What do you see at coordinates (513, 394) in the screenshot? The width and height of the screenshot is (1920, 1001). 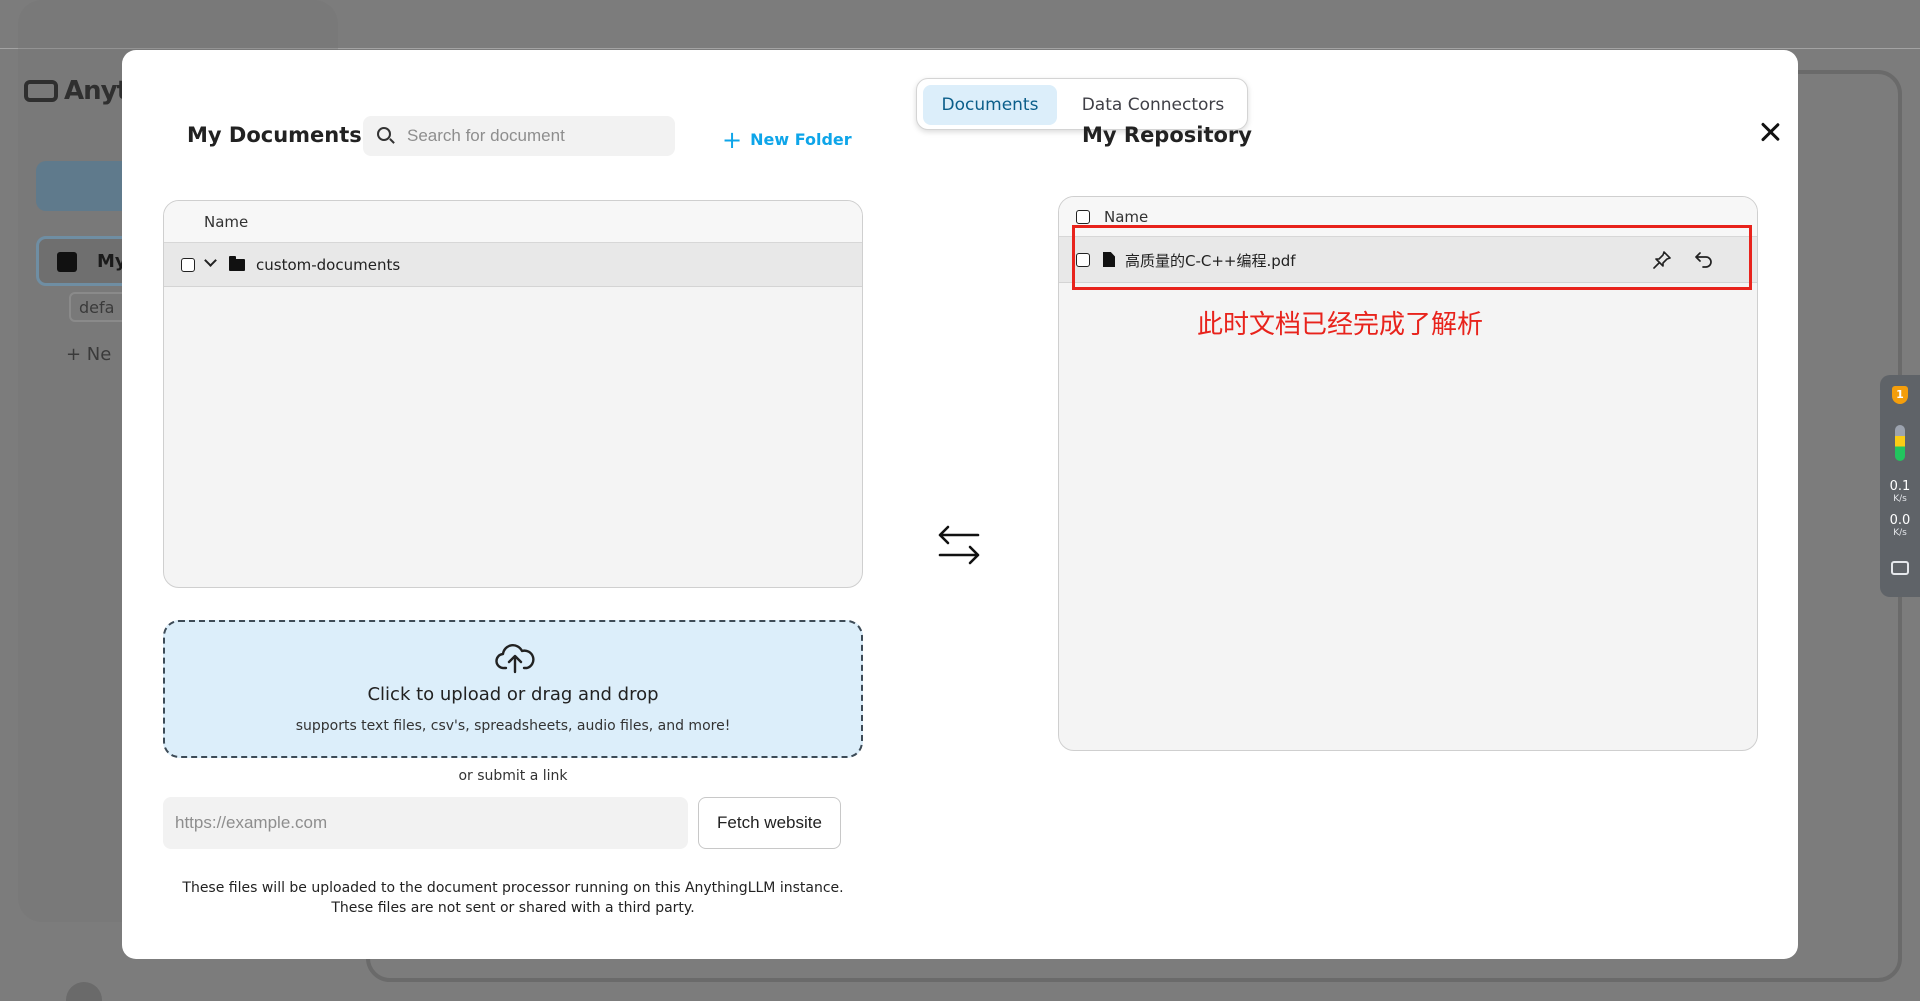 I see `my-documents-panel: Name custom-documents` at bounding box center [513, 394].